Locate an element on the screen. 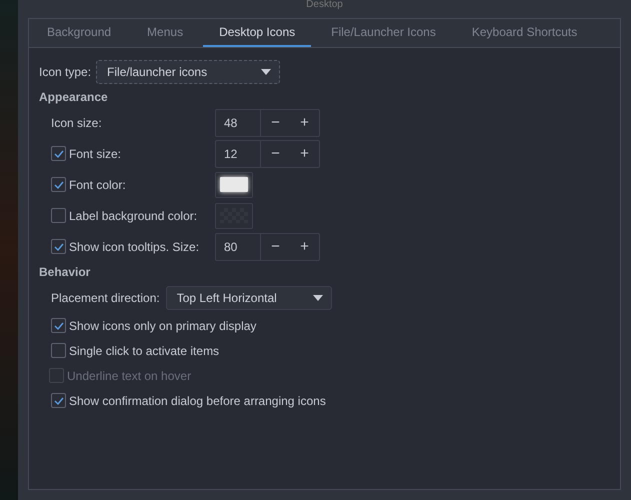  field-label: Font size: is located at coordinates (95, 153).